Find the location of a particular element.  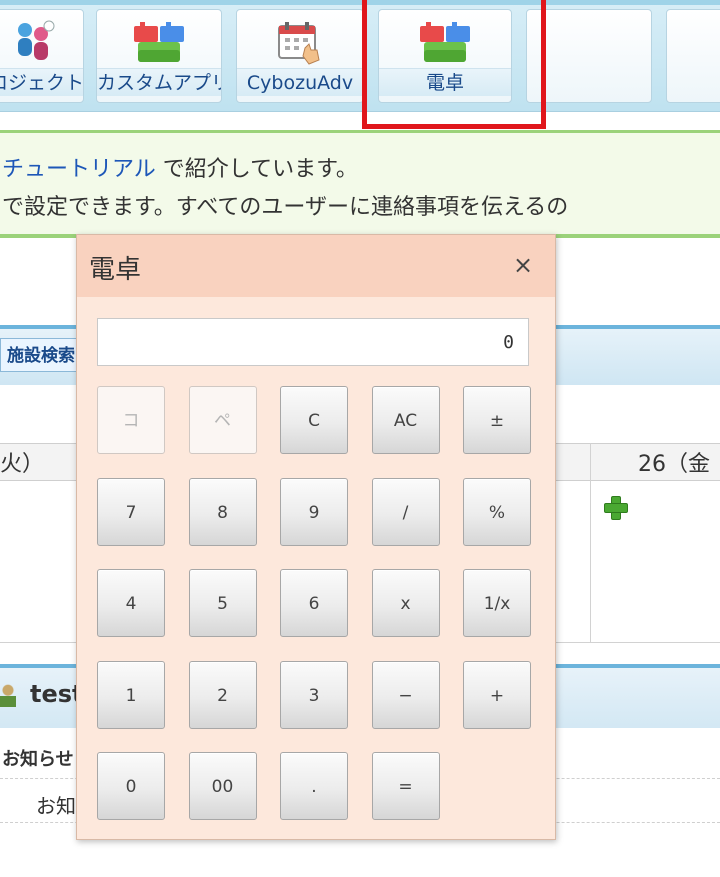

add-key: + is located at coordinates (497, 694).